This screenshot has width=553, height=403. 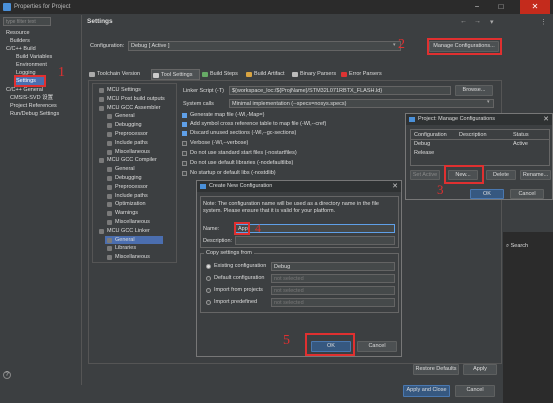 I want to click on row-debug-status: Active, so click(x=520, y=144).